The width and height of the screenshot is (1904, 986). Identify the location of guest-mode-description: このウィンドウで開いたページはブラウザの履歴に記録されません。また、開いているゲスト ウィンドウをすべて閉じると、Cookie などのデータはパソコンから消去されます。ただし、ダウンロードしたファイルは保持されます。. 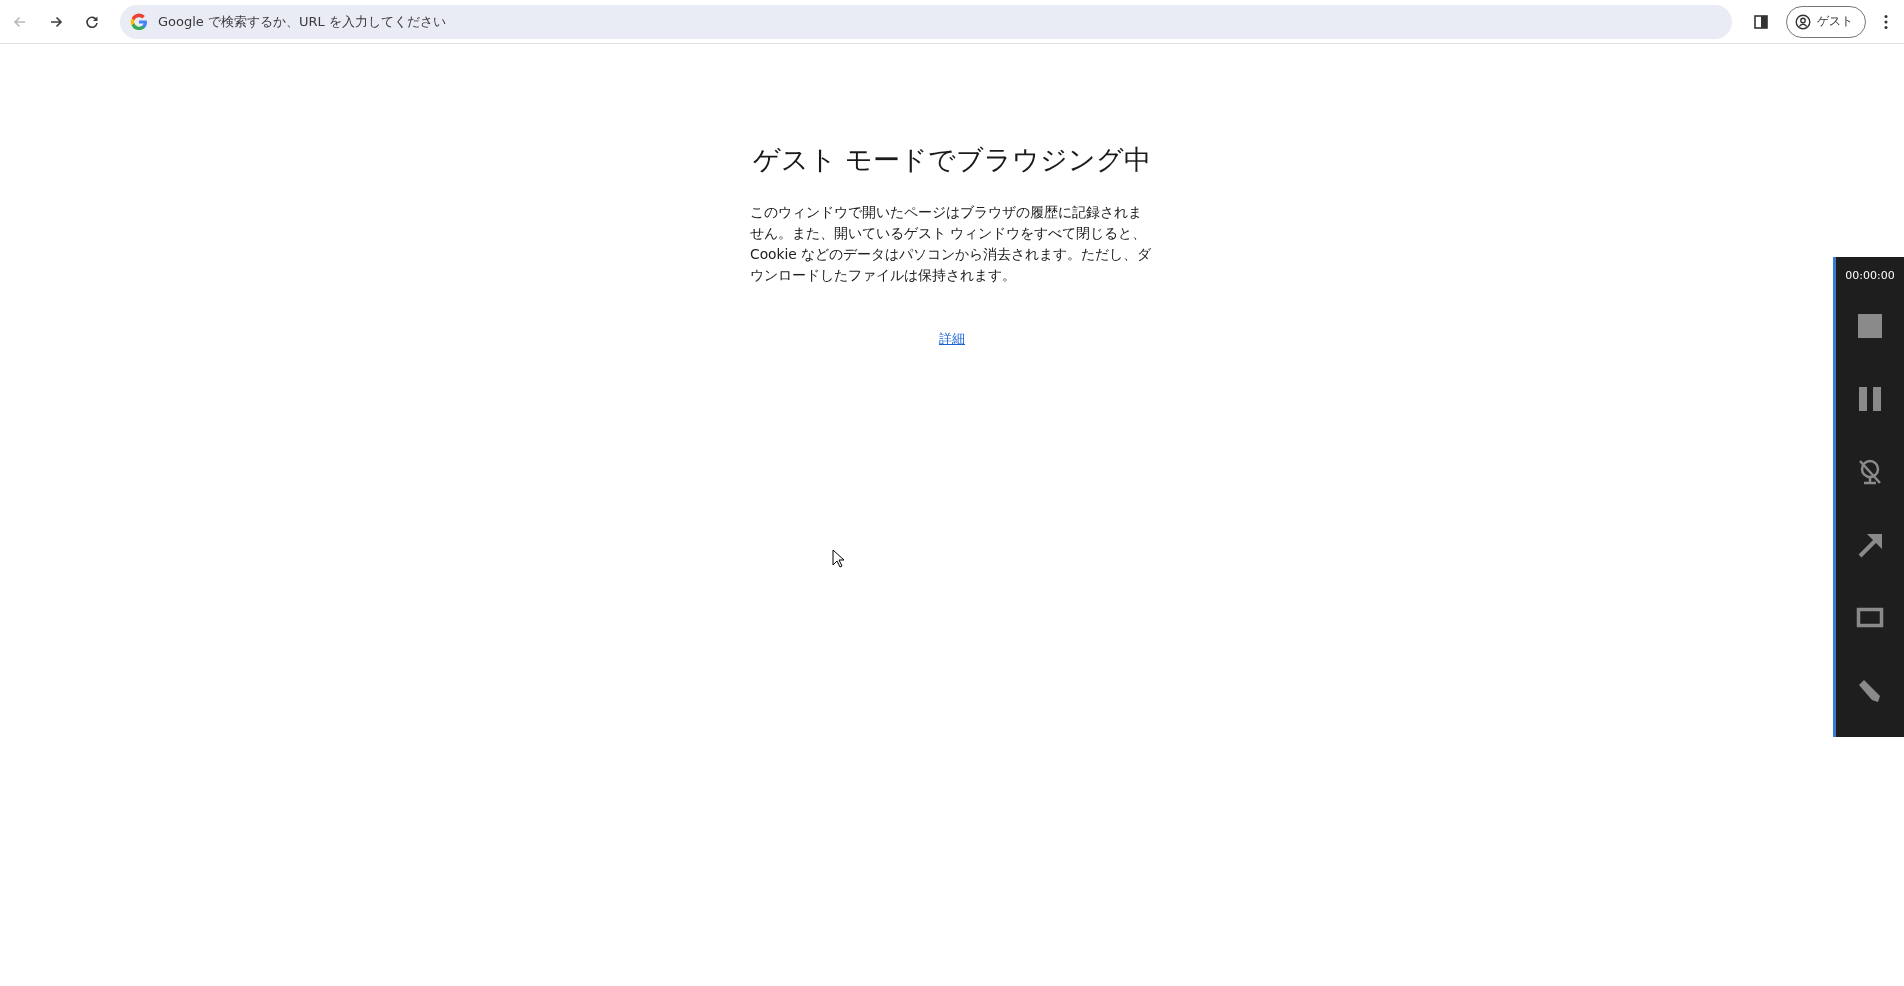
(951, 244).